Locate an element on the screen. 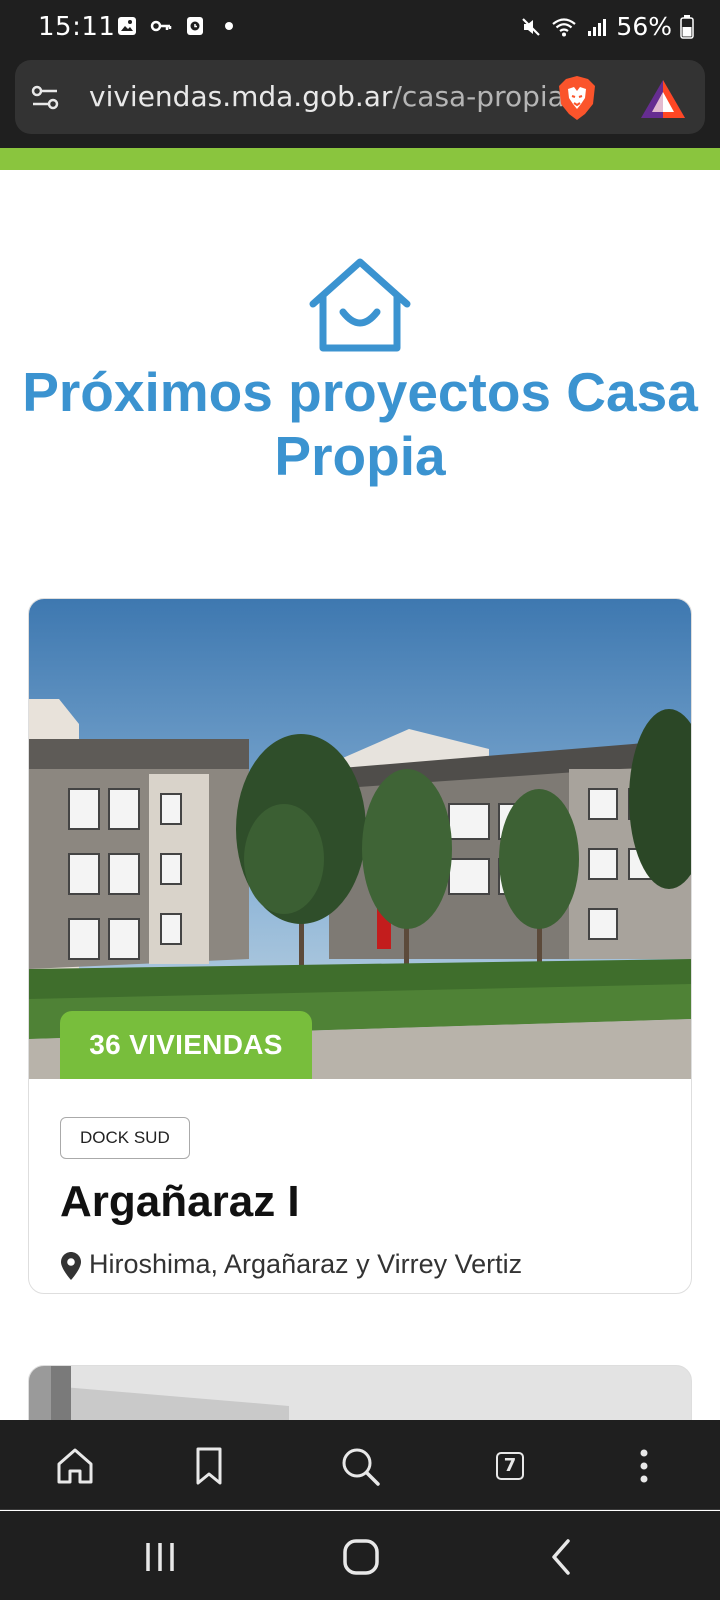 The width and height of the screenshot is (720, 1600). header-accent-strip is located at coordinates (360, 159).